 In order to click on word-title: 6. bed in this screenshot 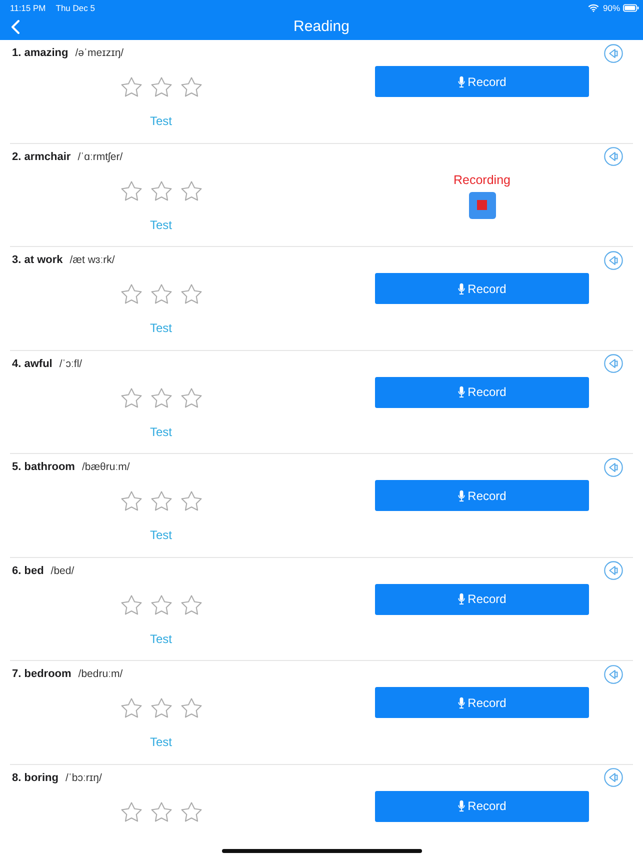, I will do `click(28, 570)`.